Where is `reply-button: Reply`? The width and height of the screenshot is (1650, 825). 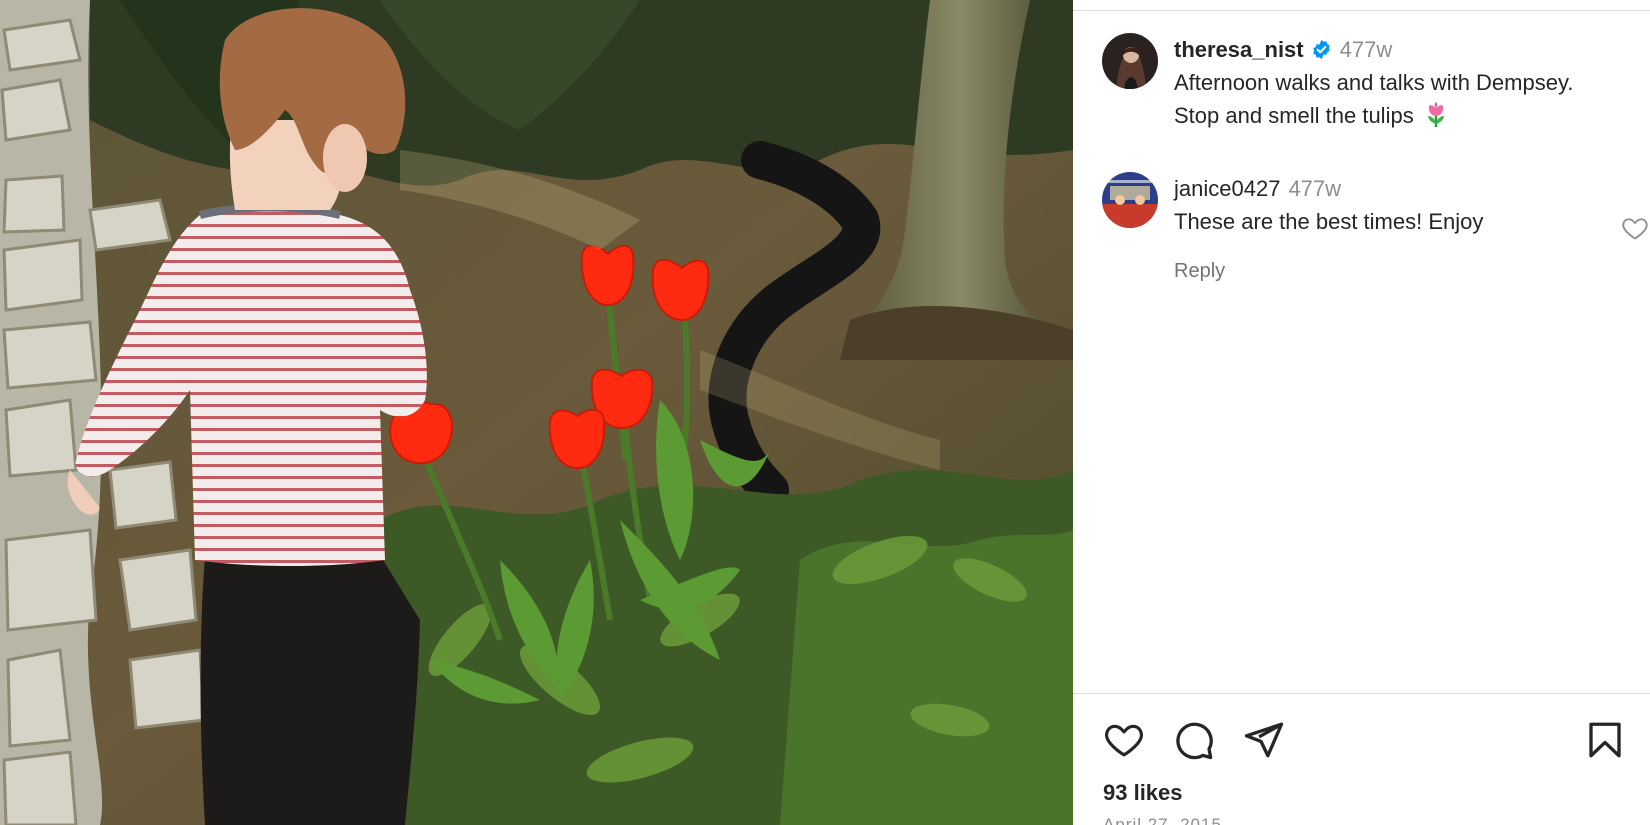
reply-button: Reply is located at coordinates (1199, 271).